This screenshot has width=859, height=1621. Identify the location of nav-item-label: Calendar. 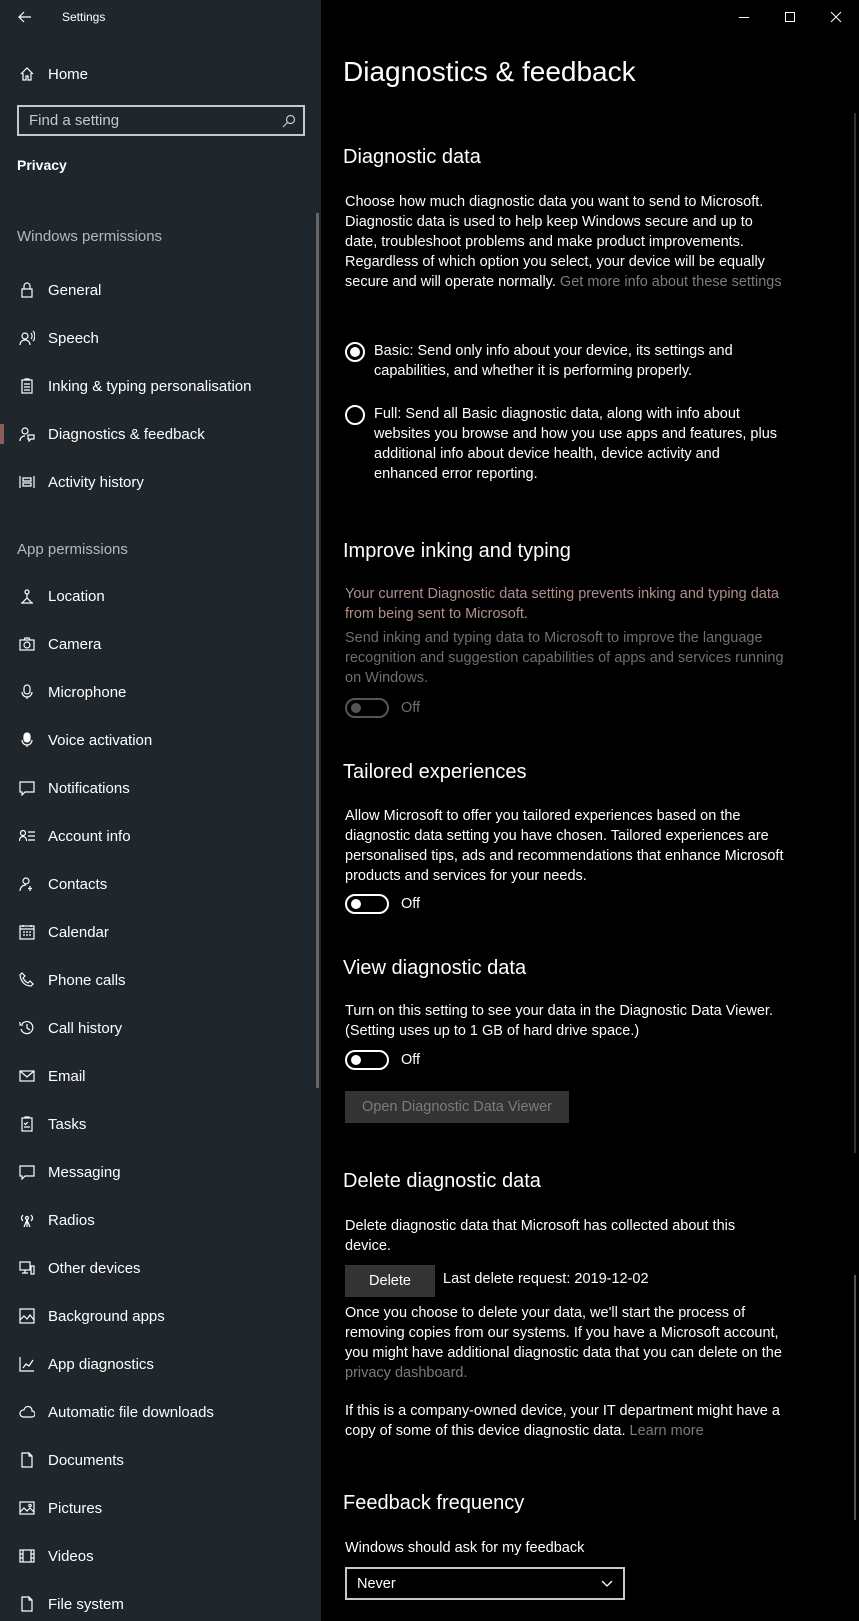
(78, 932).